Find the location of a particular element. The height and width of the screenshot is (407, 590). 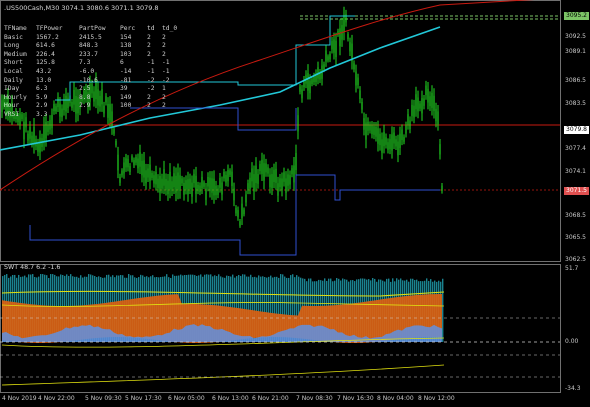

price-tag-current: 3079.8 is located at coordinates (576, 130).